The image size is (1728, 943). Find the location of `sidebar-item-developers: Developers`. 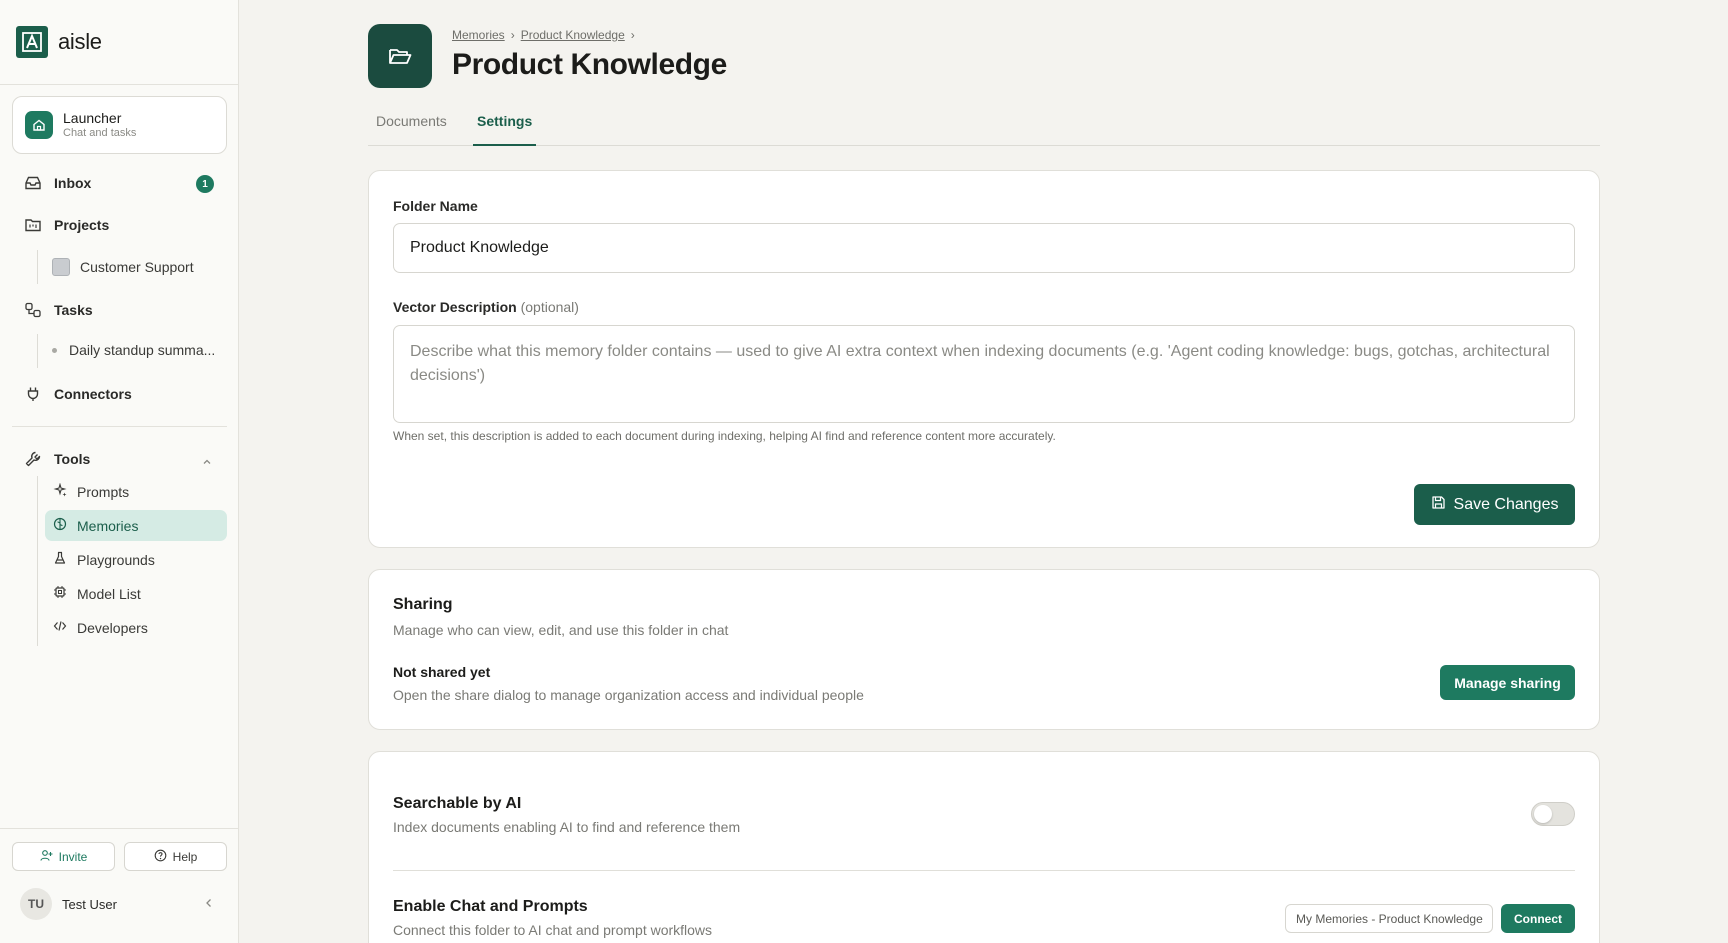

sidebar-item-developers: Developers is located at coordinates (136, 627).